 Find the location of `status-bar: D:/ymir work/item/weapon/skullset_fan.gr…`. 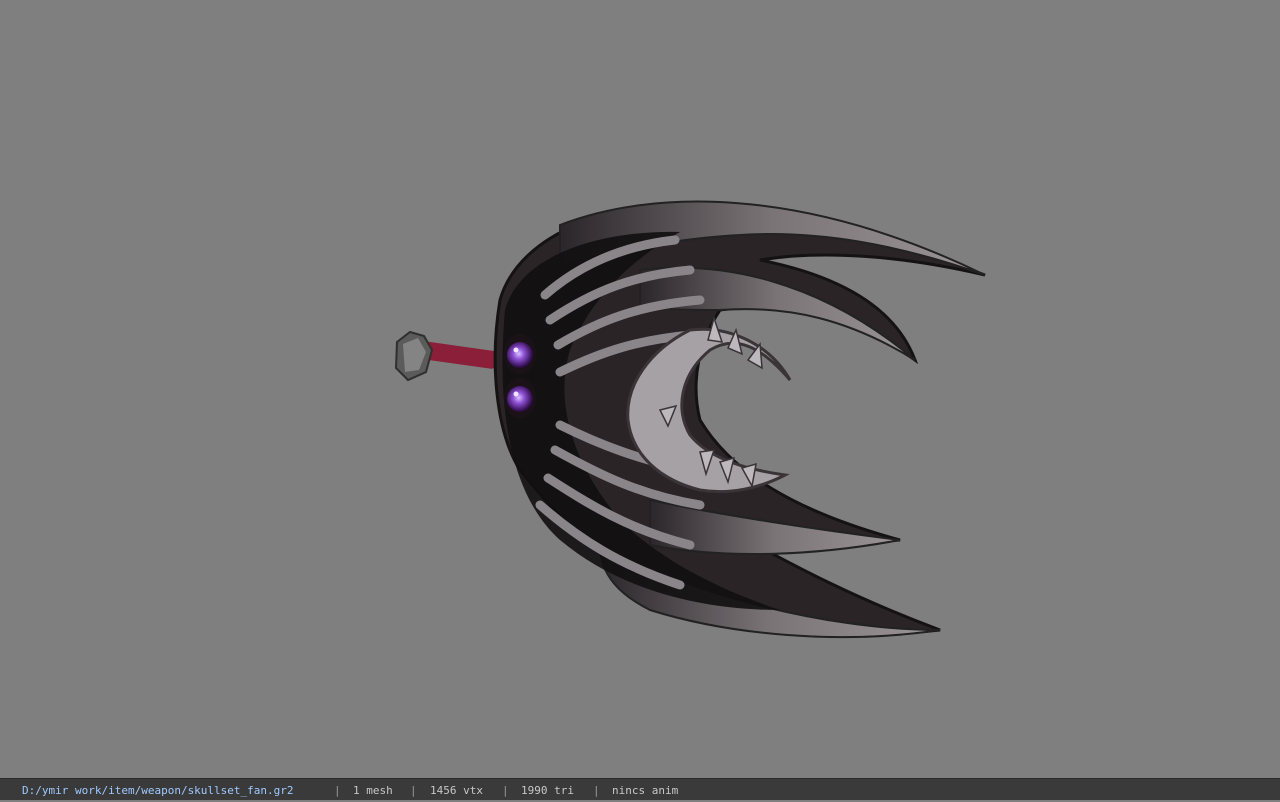

status-bar: D:/ymir work/item/weapon/skullset_fan.gr… is located at coordinates (640, 789).